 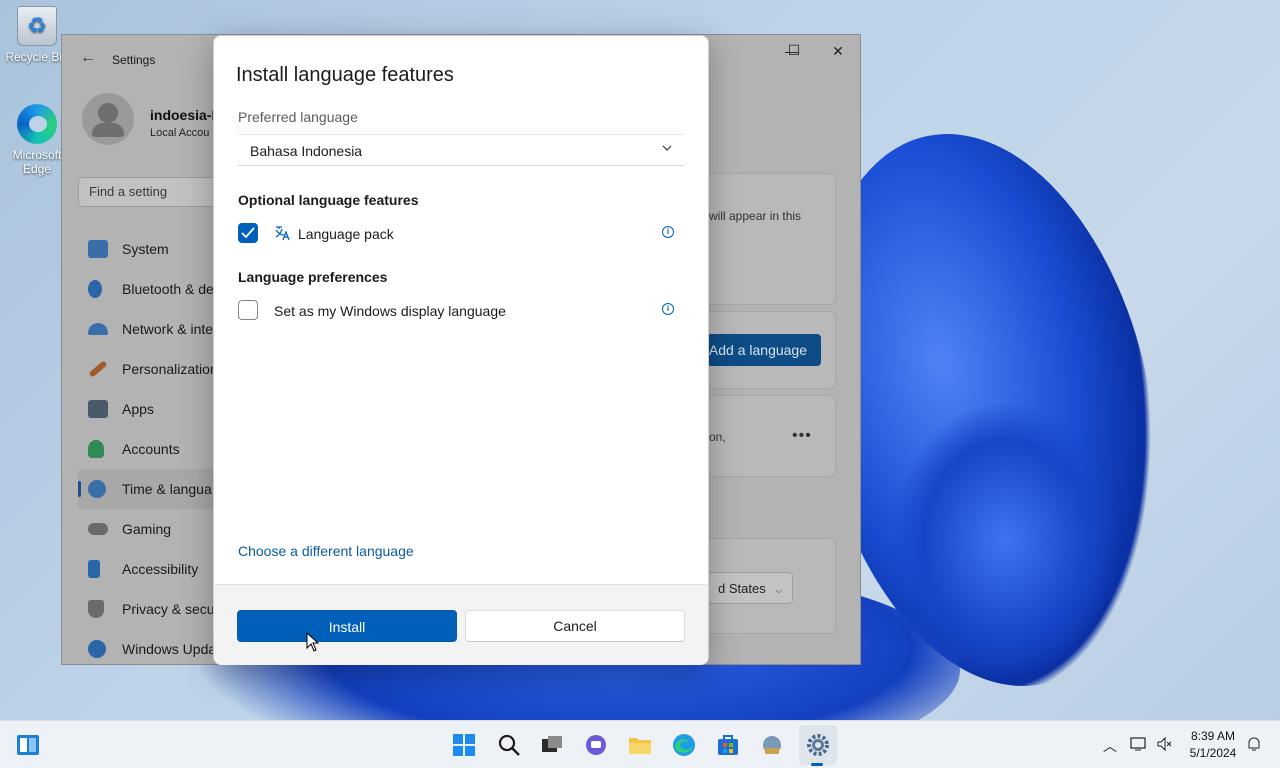 I want to click on display-language-checkbox, so click(x=248, y=310).